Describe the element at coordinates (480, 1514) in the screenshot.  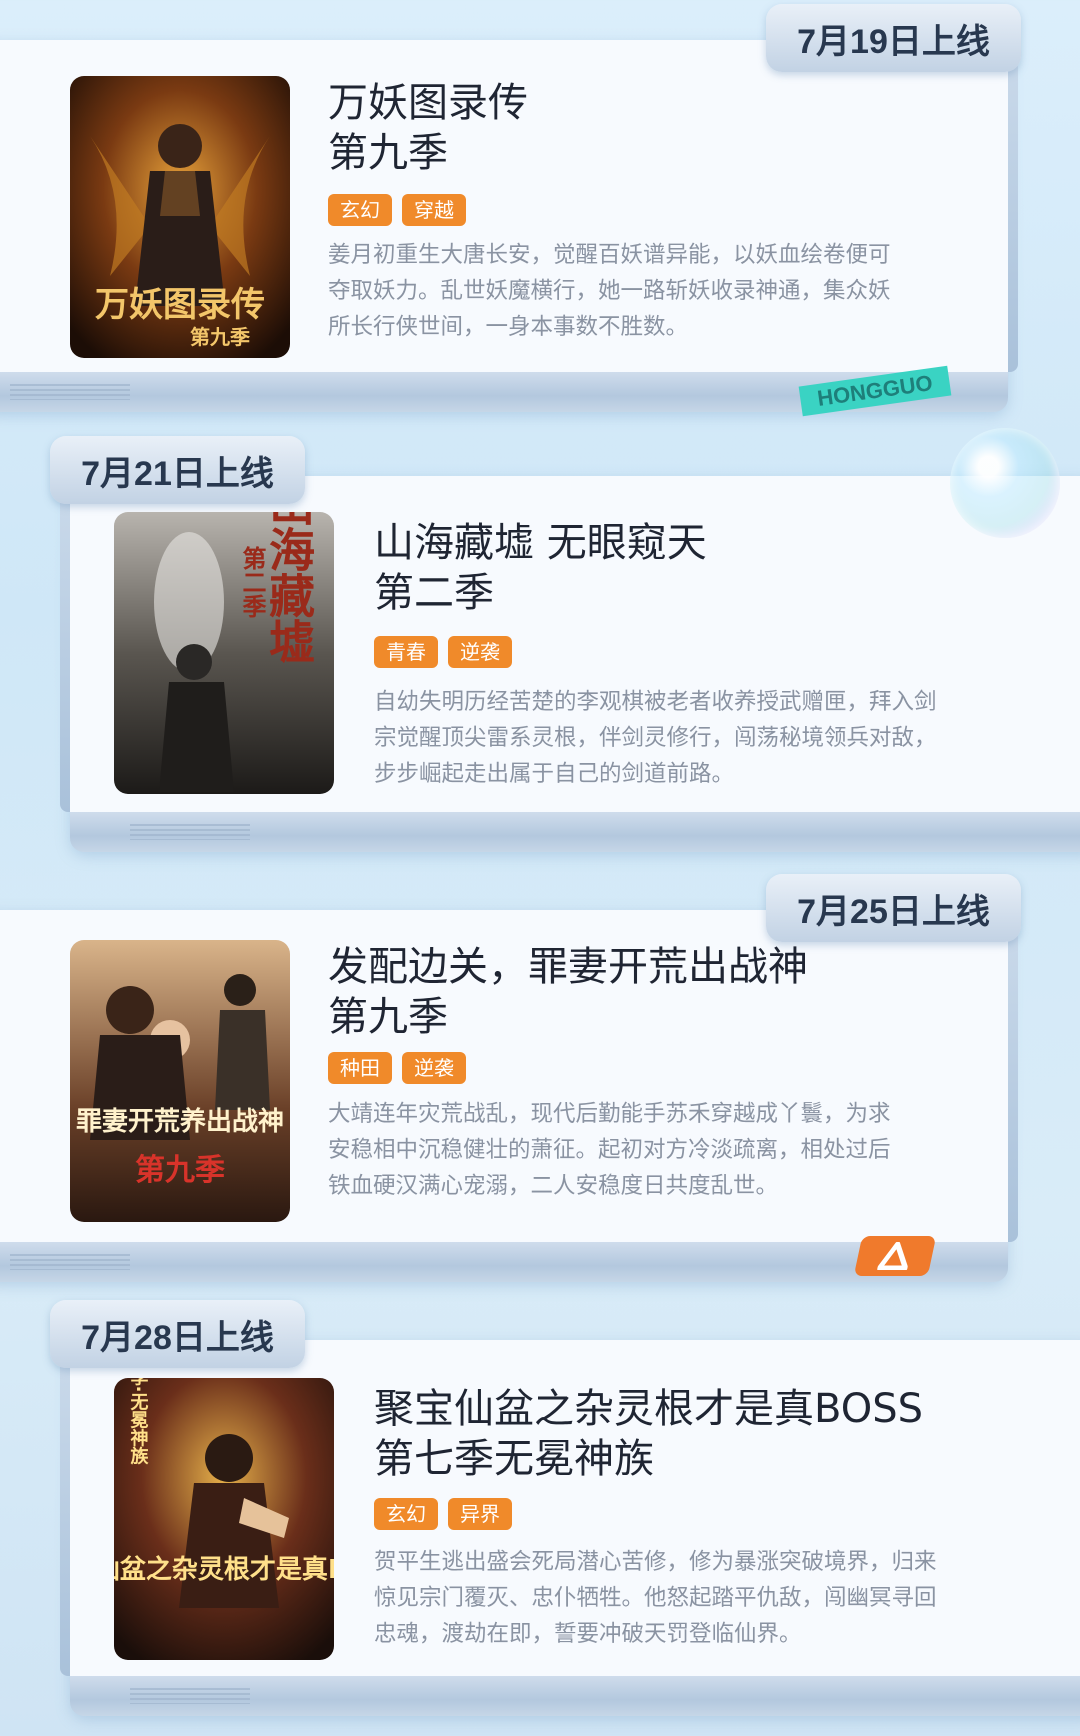
I see `genre-tag: 异界` at that location.